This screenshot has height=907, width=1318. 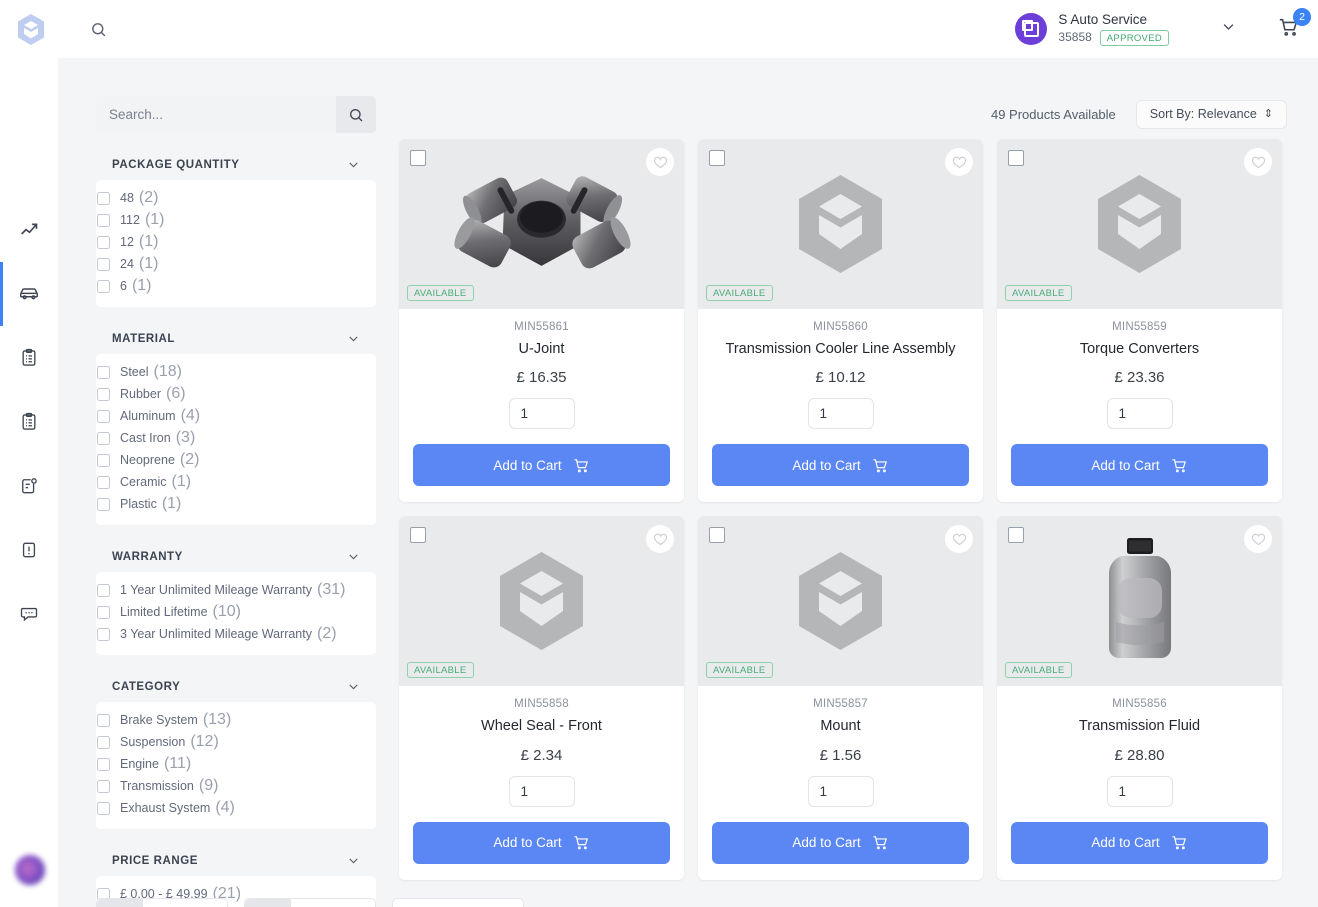 What do you see at coordinates (236, 720) in the screenshot?
I see `filter-option: Brake System (13)` at bounding box center [236, 720].